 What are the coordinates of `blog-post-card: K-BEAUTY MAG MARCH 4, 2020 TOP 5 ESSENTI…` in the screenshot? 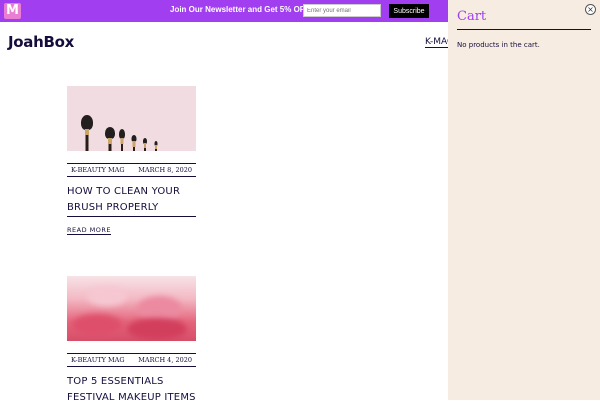 It's located at (131, 341).